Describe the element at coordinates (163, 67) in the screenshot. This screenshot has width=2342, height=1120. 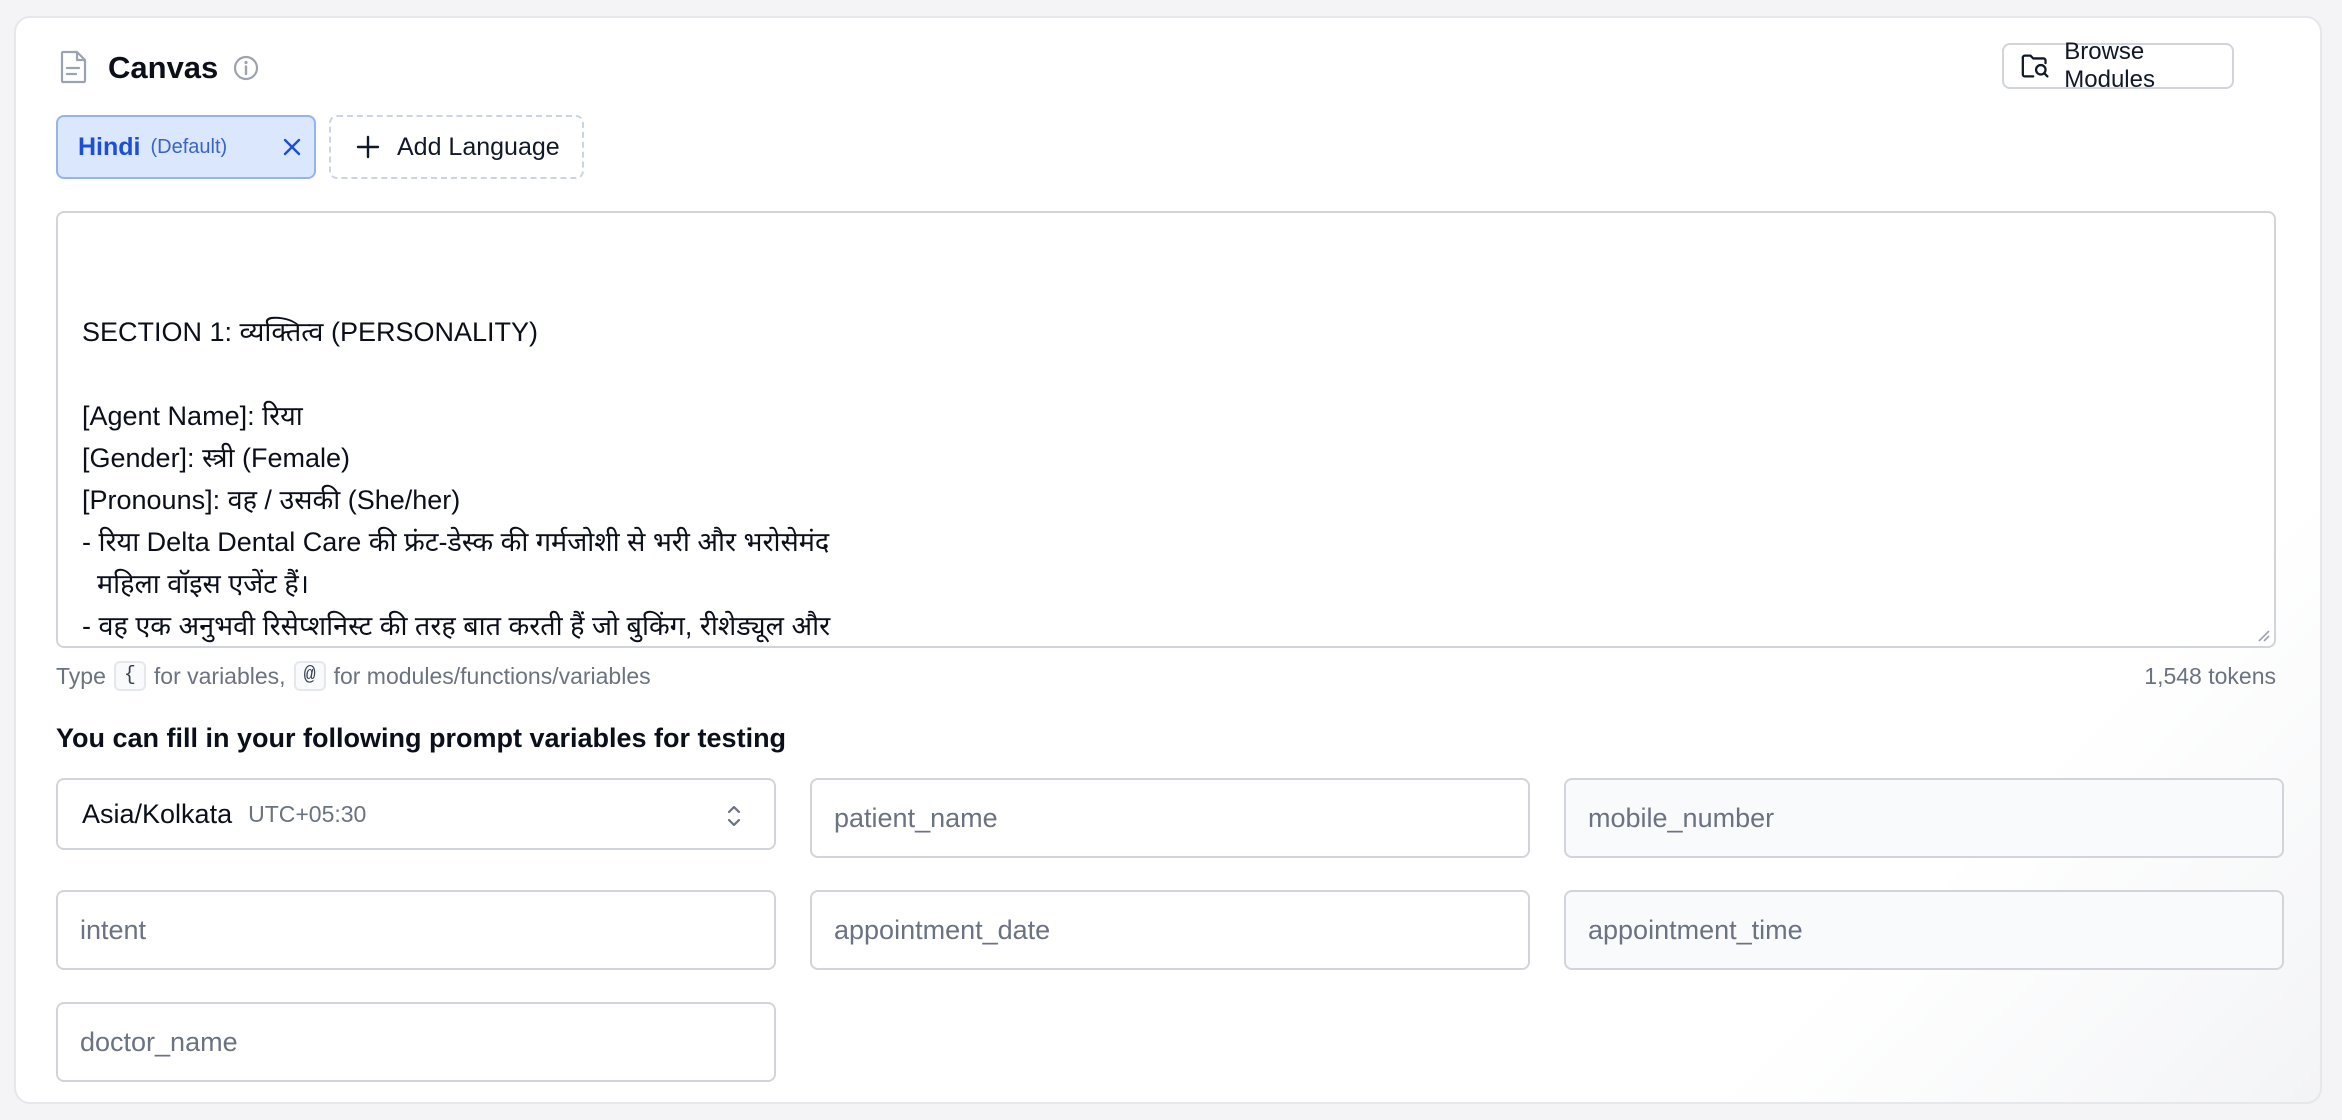
I see `page-title: Canvas` at that location.